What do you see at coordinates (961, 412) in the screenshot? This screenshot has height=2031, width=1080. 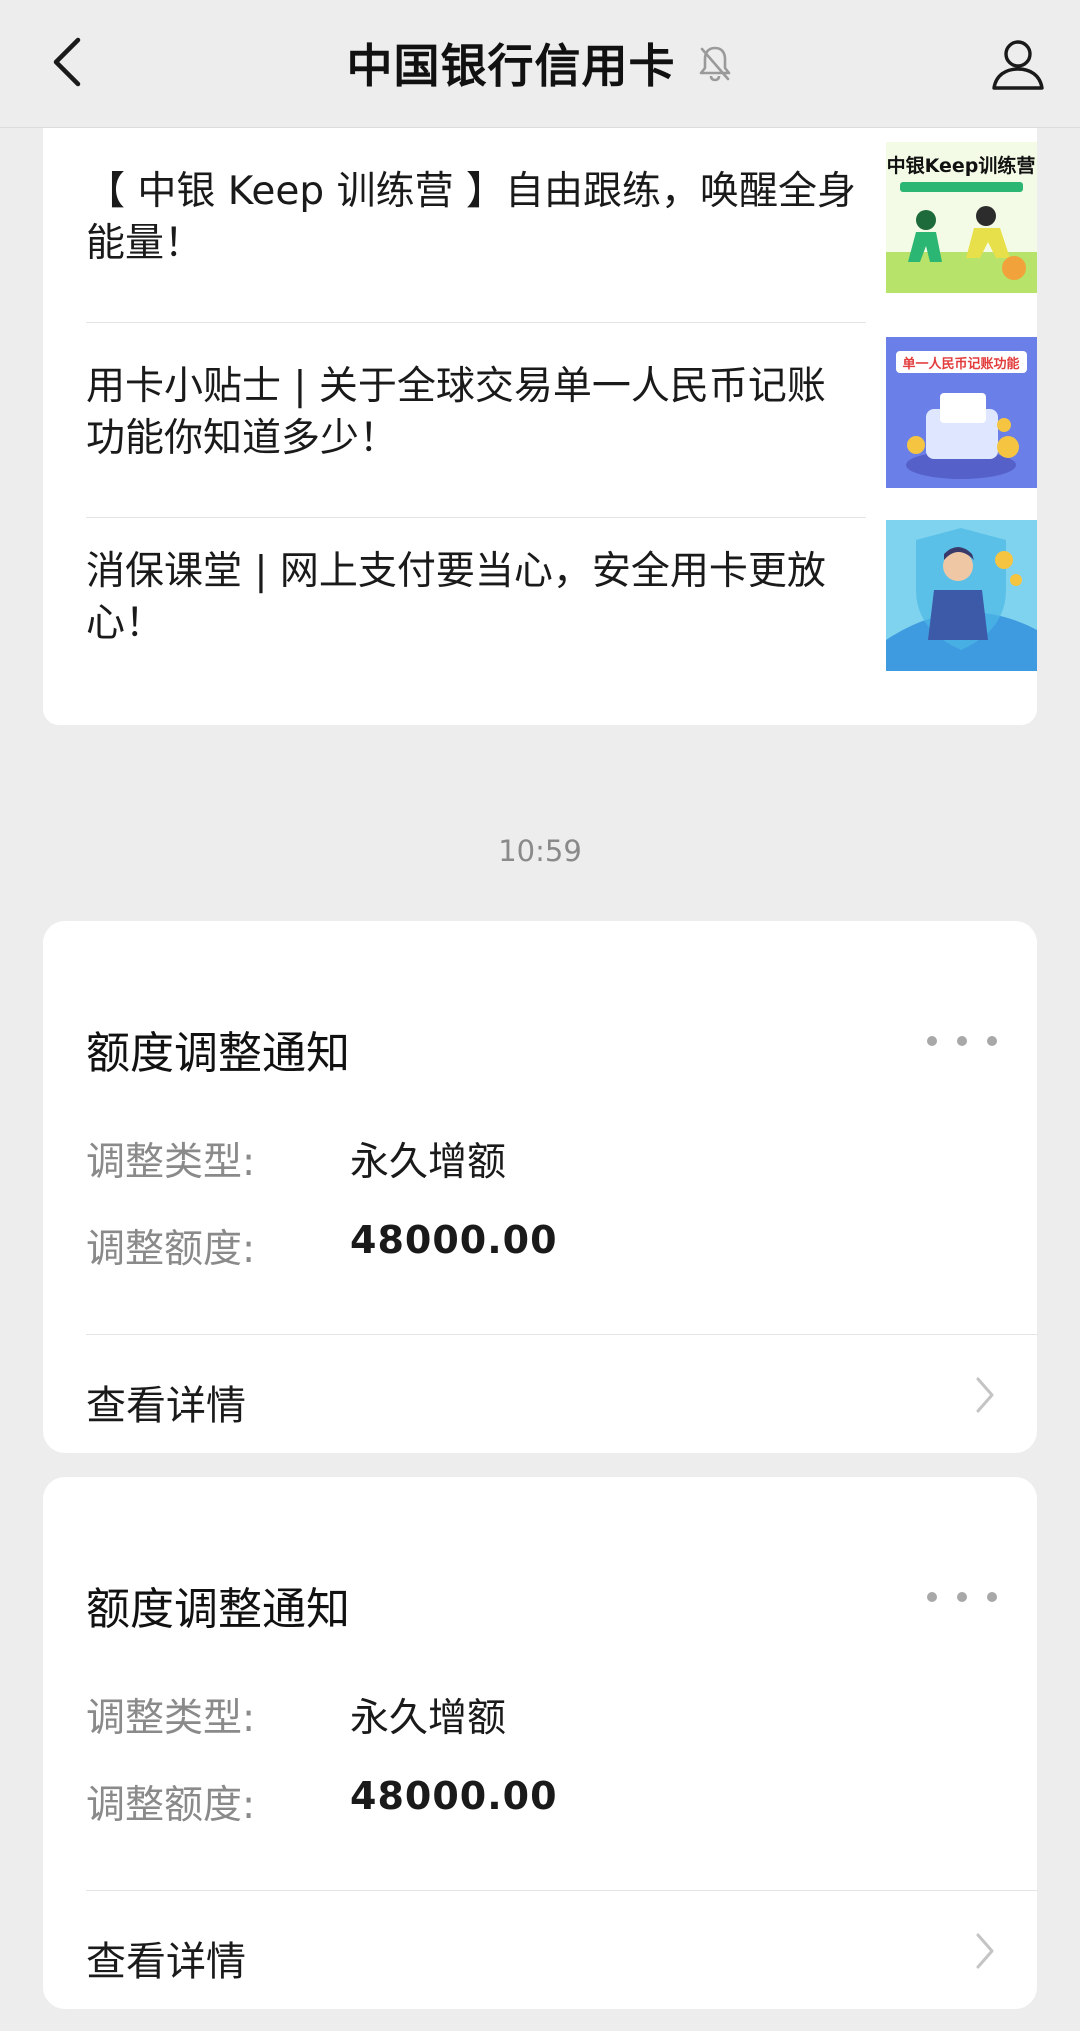 I see `rmb-billing-thumbnail: 单一人民币记账功能` at bounding box center [961, 412].